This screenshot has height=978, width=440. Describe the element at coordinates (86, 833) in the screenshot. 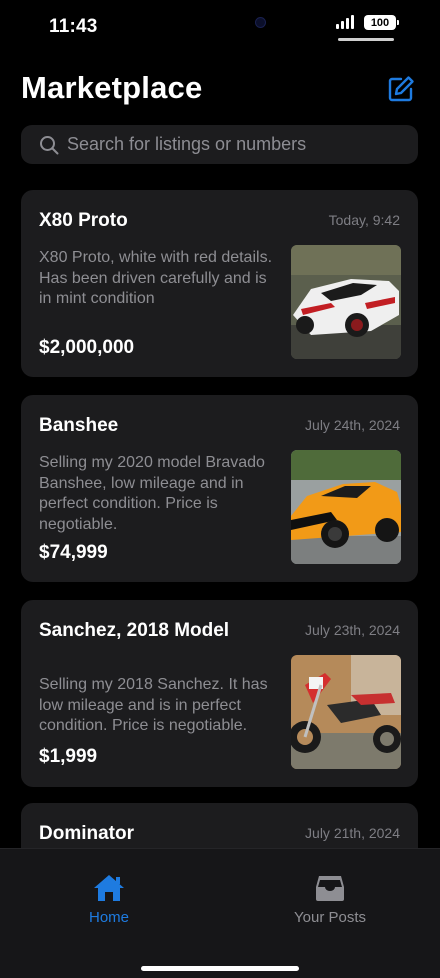

I see `listing-title: Dominator` at that location.